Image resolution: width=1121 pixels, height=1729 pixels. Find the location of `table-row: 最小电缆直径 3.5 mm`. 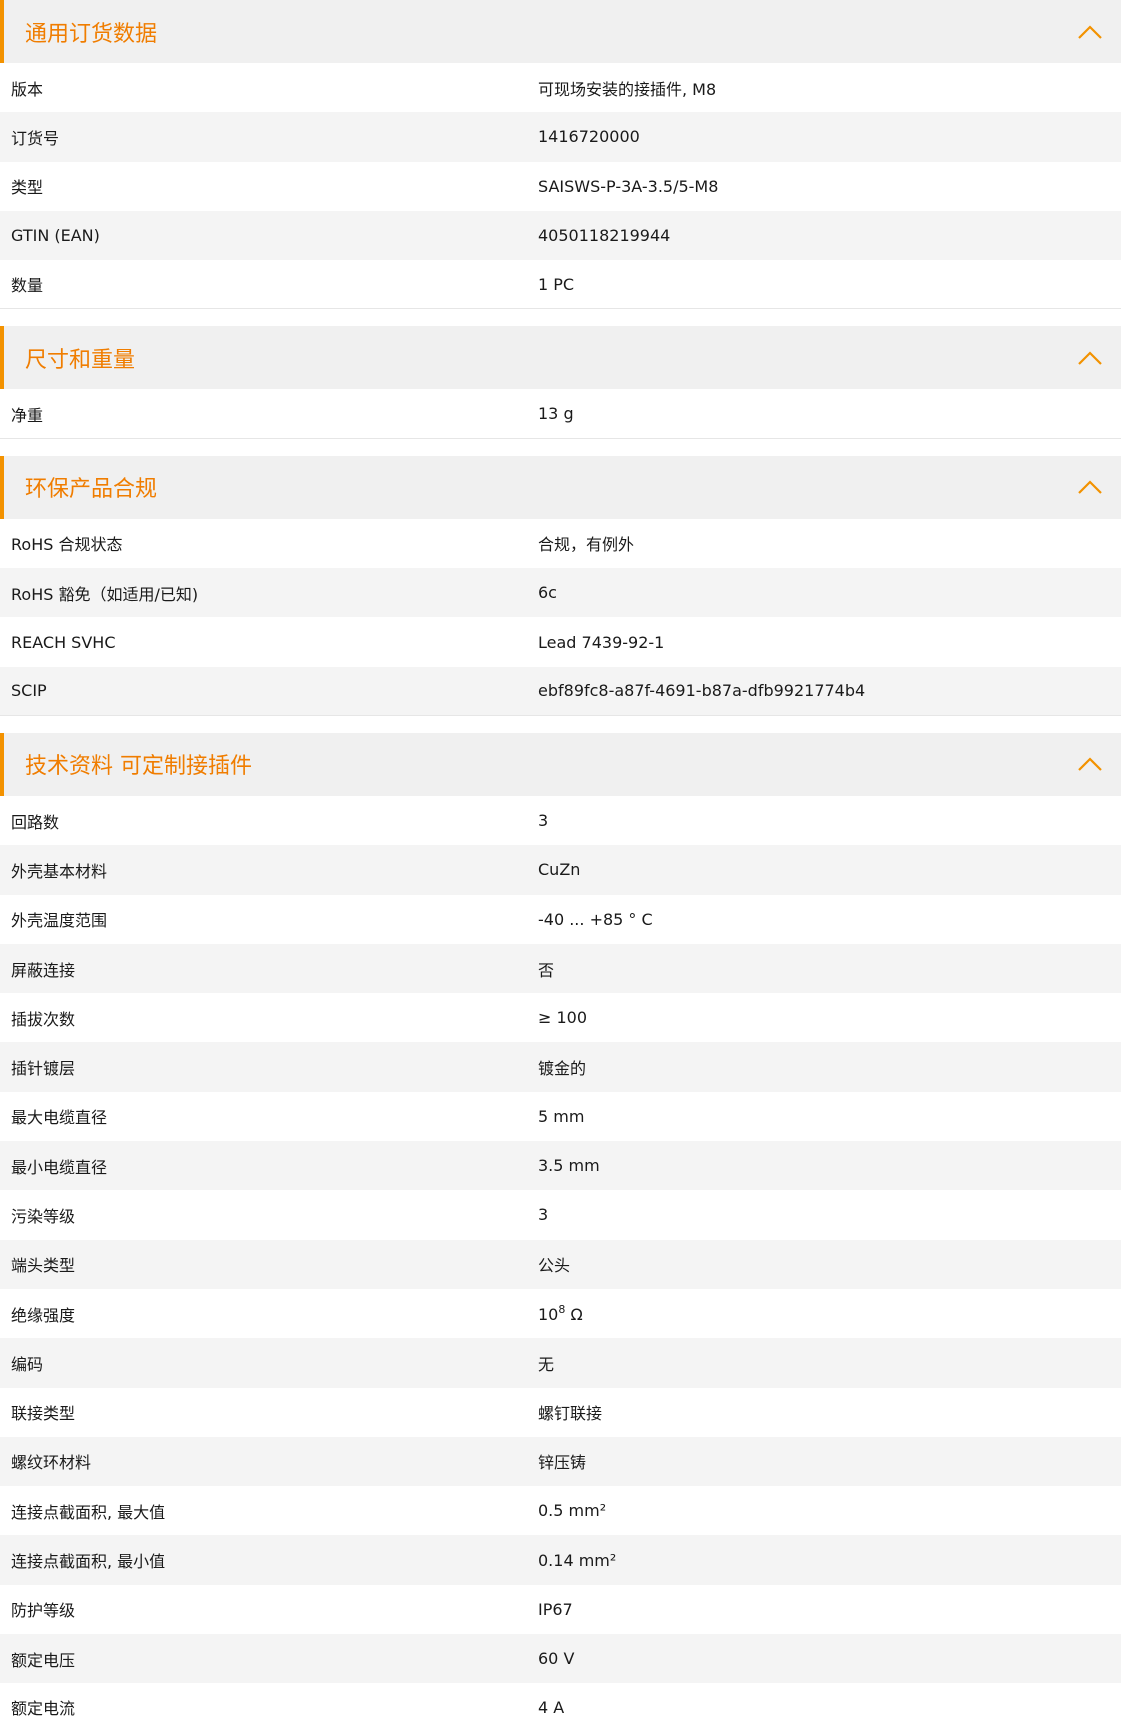

table-row: 最小电缆直径 3.5 mm is located at coordinates (560, 1166).